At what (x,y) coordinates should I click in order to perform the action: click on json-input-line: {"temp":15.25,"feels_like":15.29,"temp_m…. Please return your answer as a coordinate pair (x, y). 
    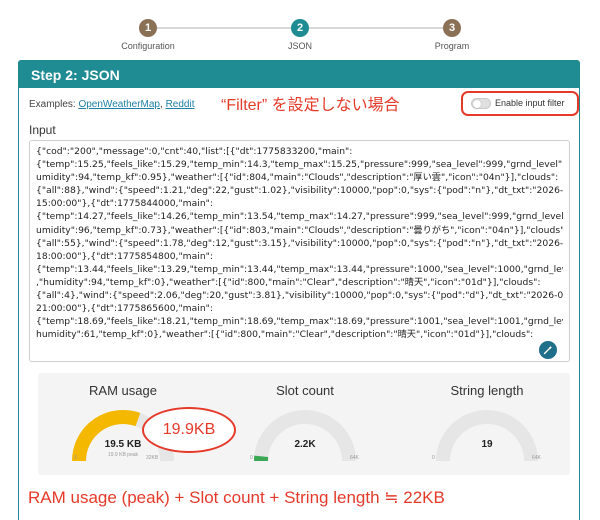
    Looking at the image, I should click on (299, 165).